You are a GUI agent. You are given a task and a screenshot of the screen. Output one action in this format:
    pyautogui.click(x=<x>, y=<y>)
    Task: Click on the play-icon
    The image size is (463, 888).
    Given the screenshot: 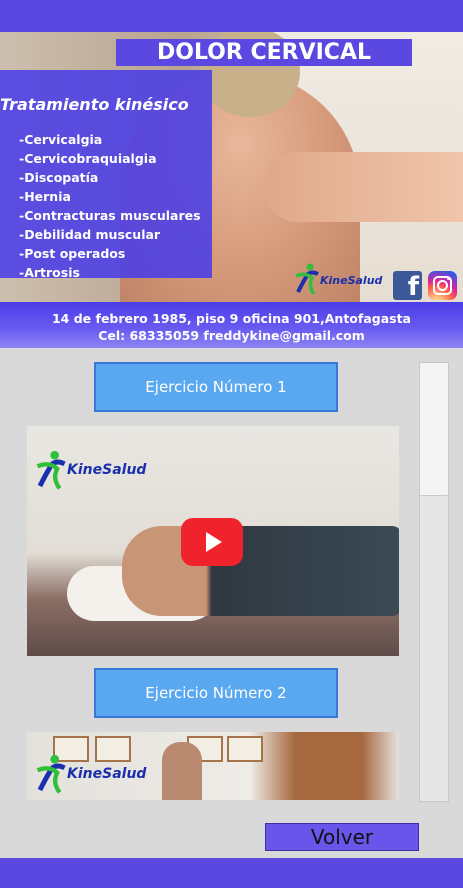 What is the action you would take?
    pyautogui.click(x=212, y=542)
    